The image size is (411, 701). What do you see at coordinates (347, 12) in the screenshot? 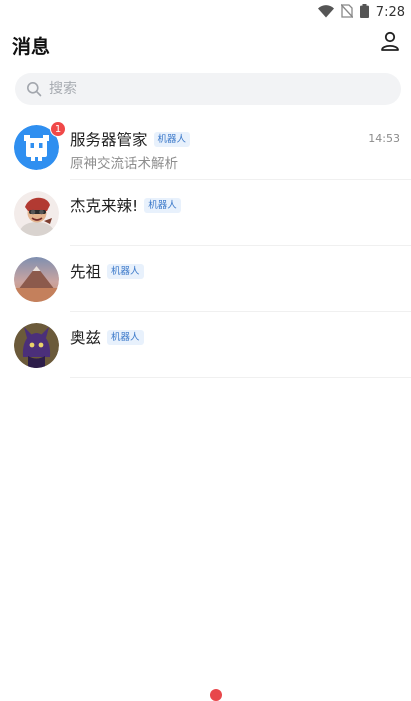
I see `no-sim-icon` at bounding box center [347, 12].